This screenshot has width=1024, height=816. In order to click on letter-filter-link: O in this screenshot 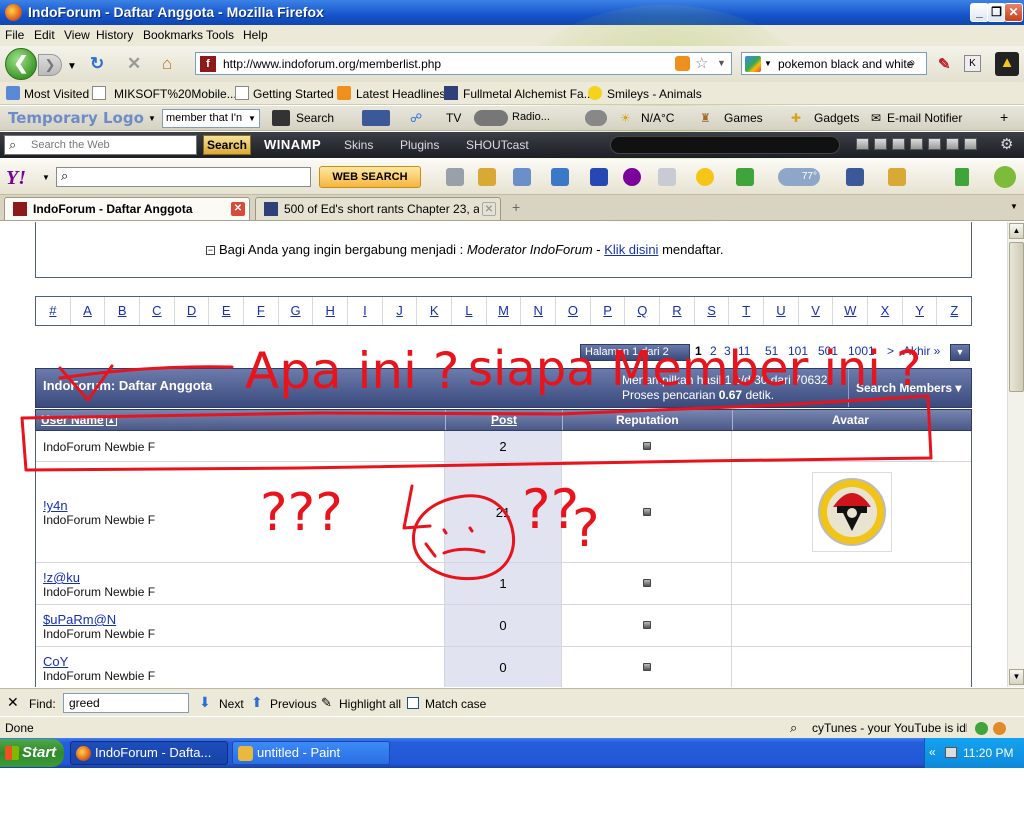, I will do `click(573, 311)`.